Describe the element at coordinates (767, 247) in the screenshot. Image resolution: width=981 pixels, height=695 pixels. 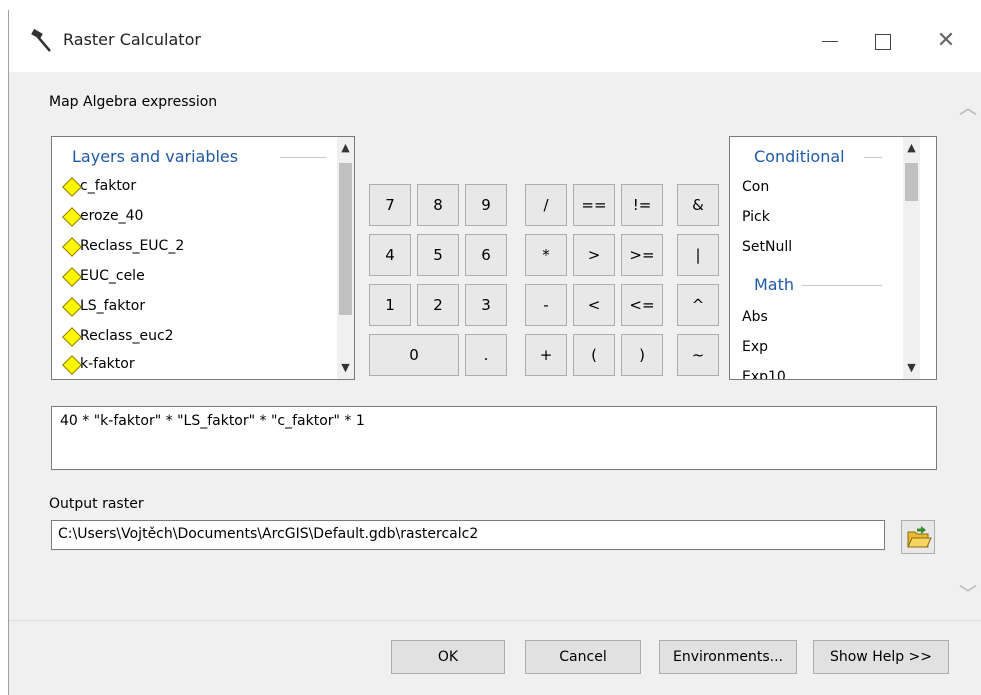
I see `function-item: SetNull` at that location.